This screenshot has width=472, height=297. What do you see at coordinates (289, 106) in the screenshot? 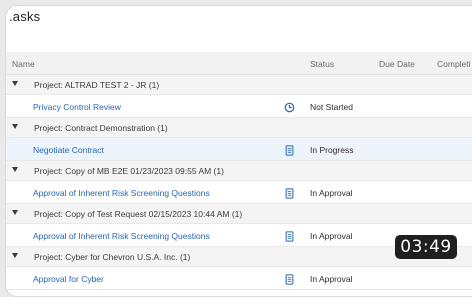
I see `clock-icon` at bounding box center [289, 106].